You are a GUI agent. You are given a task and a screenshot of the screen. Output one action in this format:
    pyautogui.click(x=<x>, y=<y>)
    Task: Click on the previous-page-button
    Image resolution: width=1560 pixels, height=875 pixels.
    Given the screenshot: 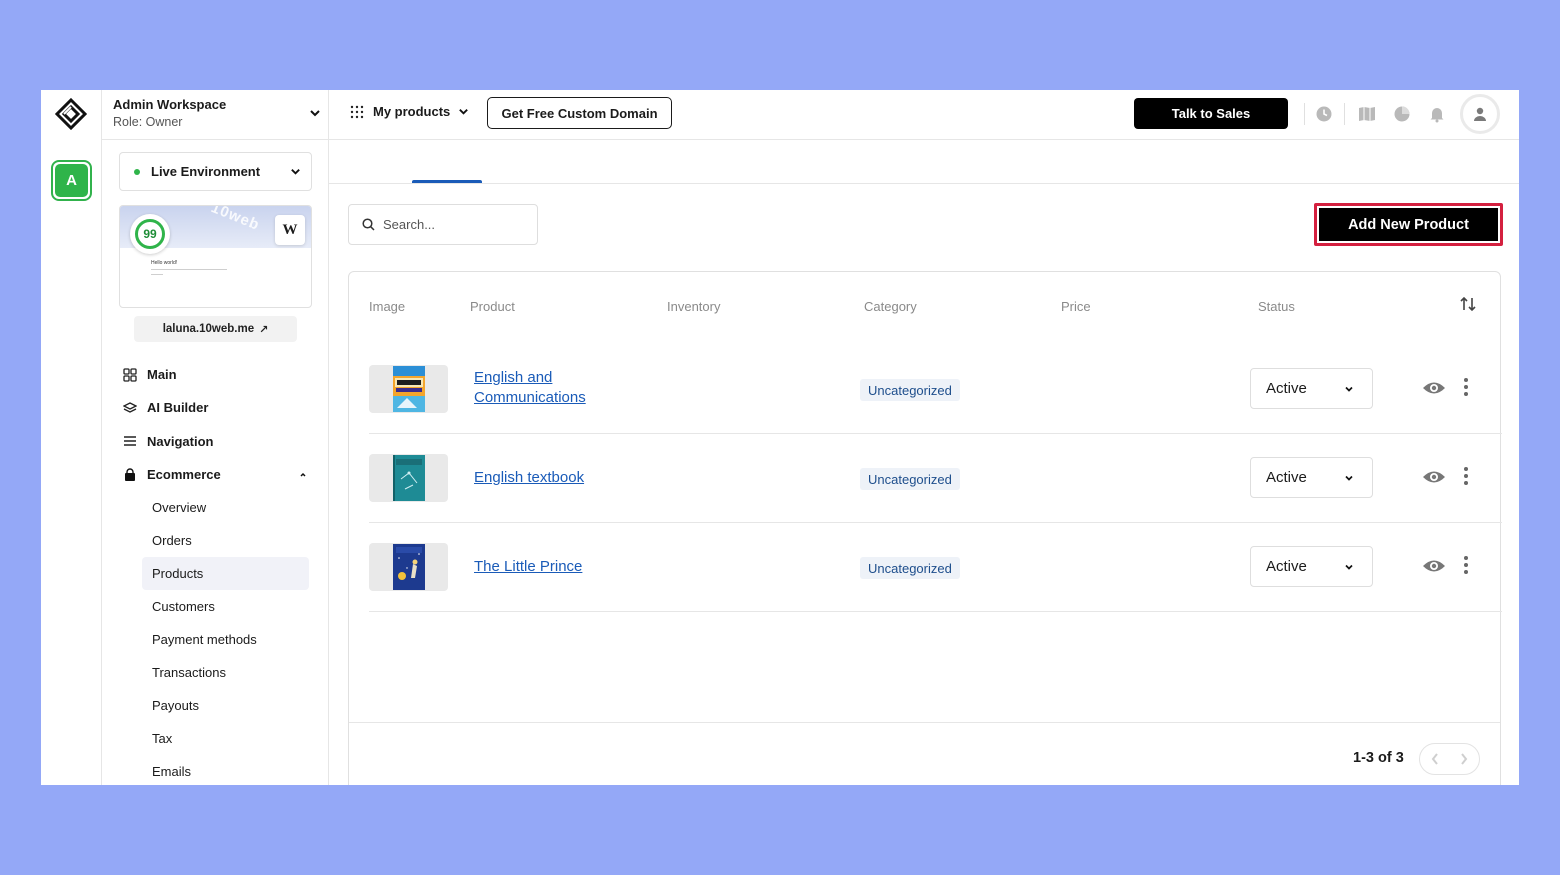 What is the action you would take?
    pyautogui.click(x=1435, y=759)
    